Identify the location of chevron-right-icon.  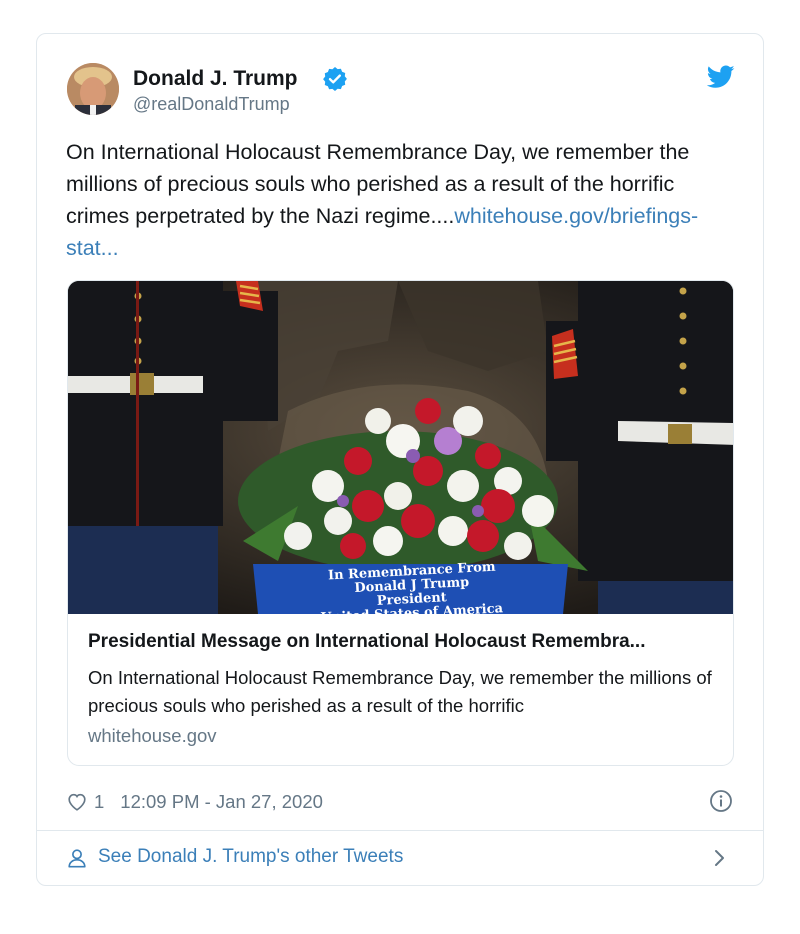
(720, 858).